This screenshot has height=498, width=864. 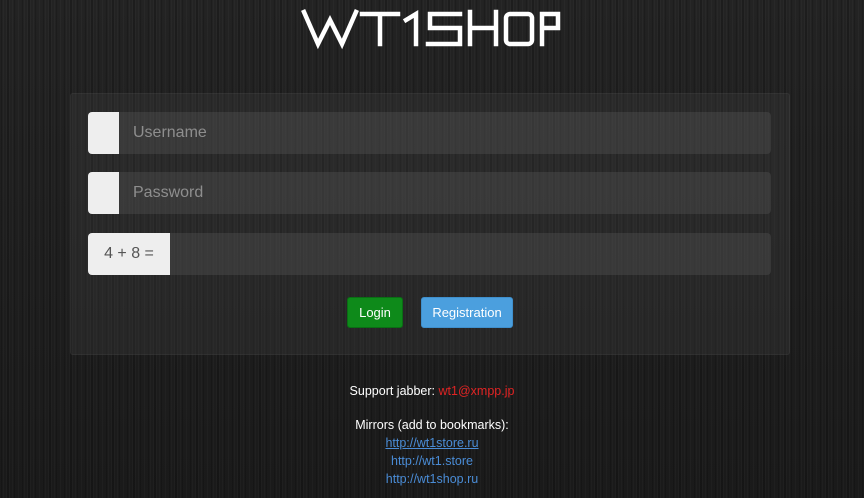 I want to click on captcha-input, so click(x=470, y=254).